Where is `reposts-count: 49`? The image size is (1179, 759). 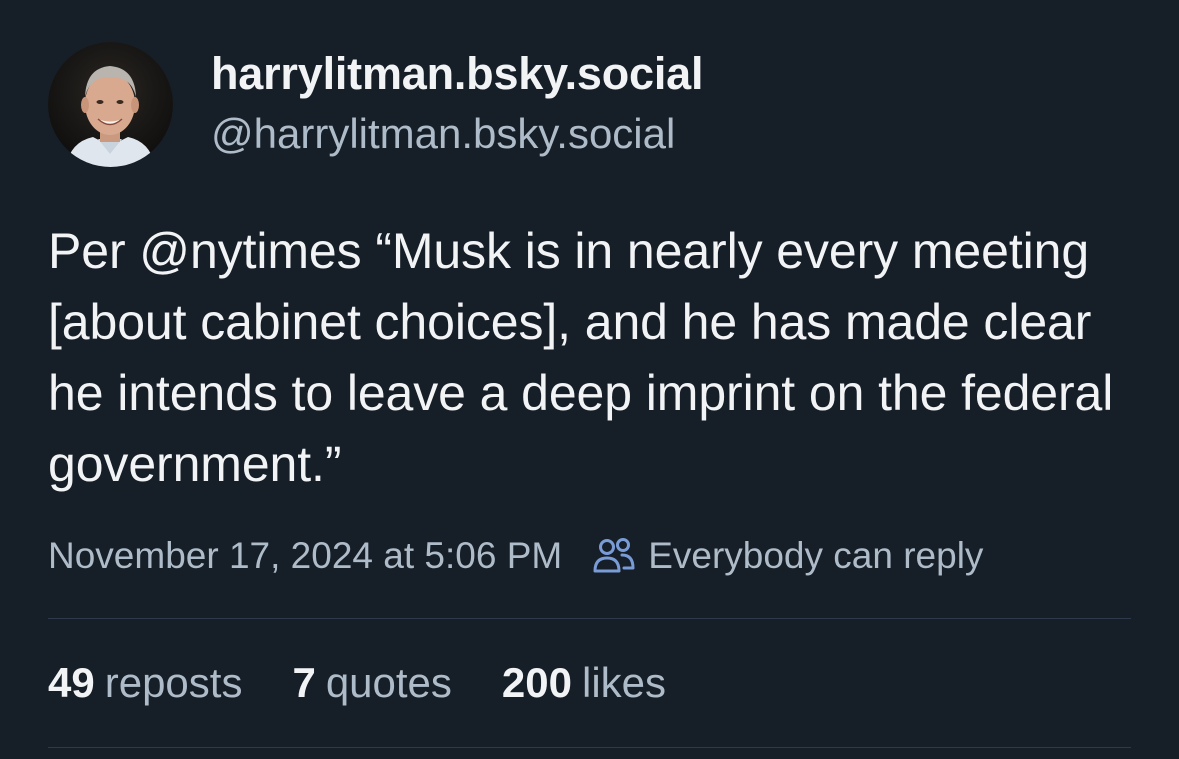 reposts-count: 49 is located at coordinates (71, 682).